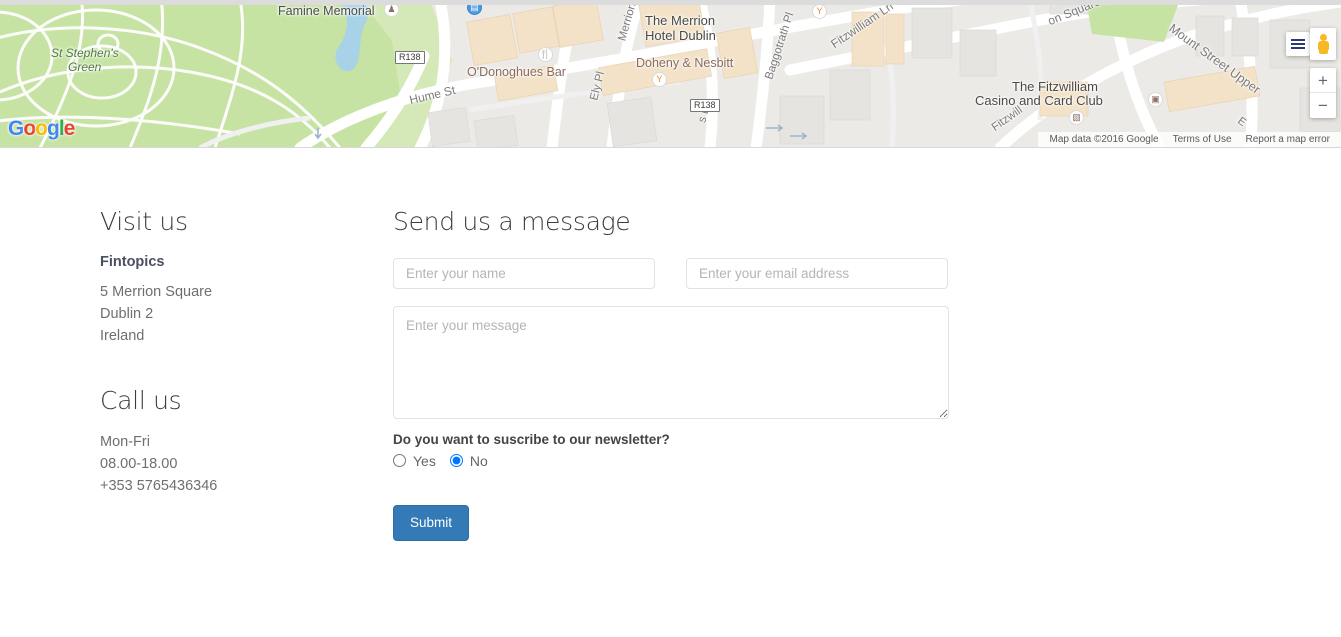 Image resolution: width=1341 pixels, height=637 pixels. Describe the element at coordinates (456, 460) in the screenshot. I see `newsletter-radio-no` at that location.